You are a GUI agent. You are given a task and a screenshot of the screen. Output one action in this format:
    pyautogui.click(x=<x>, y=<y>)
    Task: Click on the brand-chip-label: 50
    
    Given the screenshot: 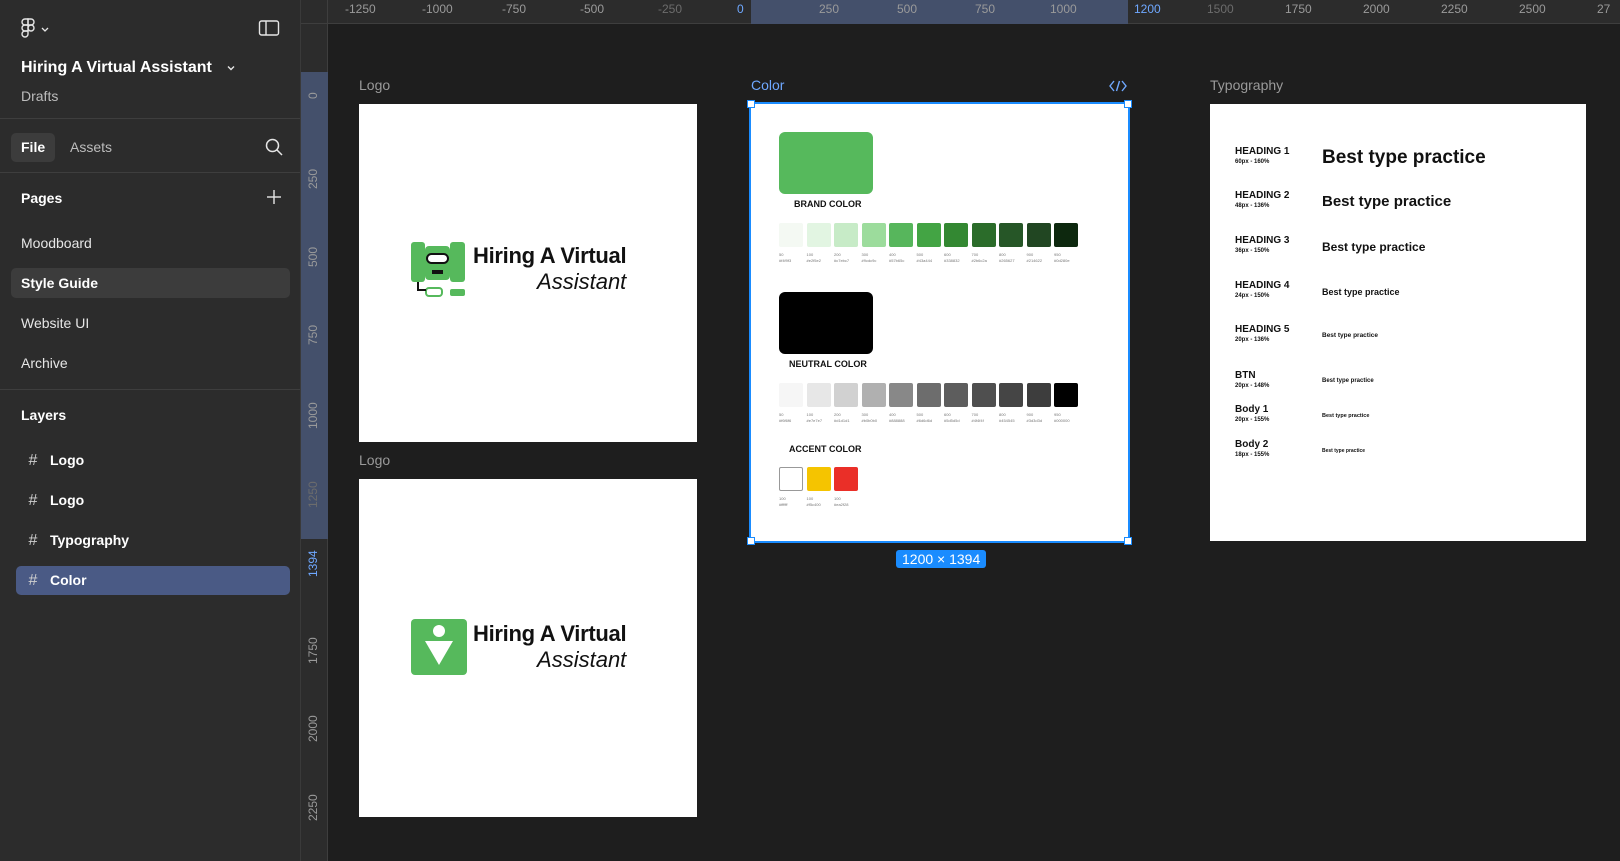 What is the action you would take?
    pyautogui.click(x=781, y=254)
    